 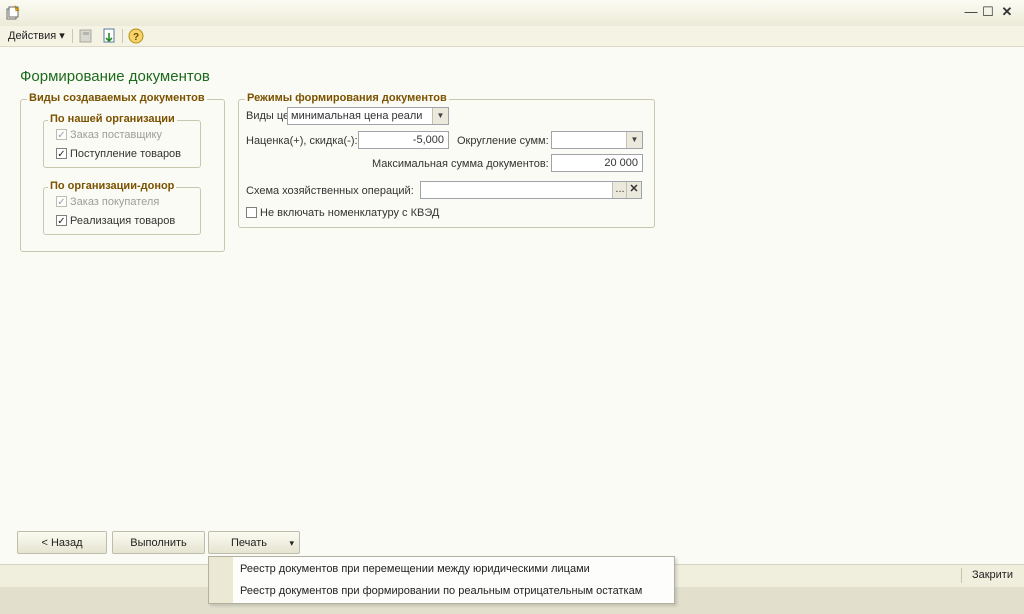 What do you see at coordinates (109, 36) in the screenshot?
I see `export-icon` at bounding box center [109, 36].